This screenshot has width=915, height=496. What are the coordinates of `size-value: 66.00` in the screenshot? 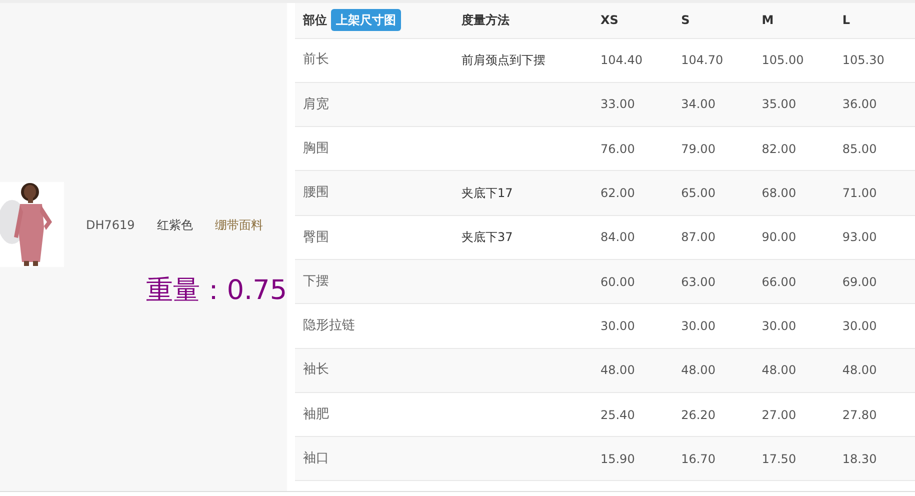 It's located at (779, 281).